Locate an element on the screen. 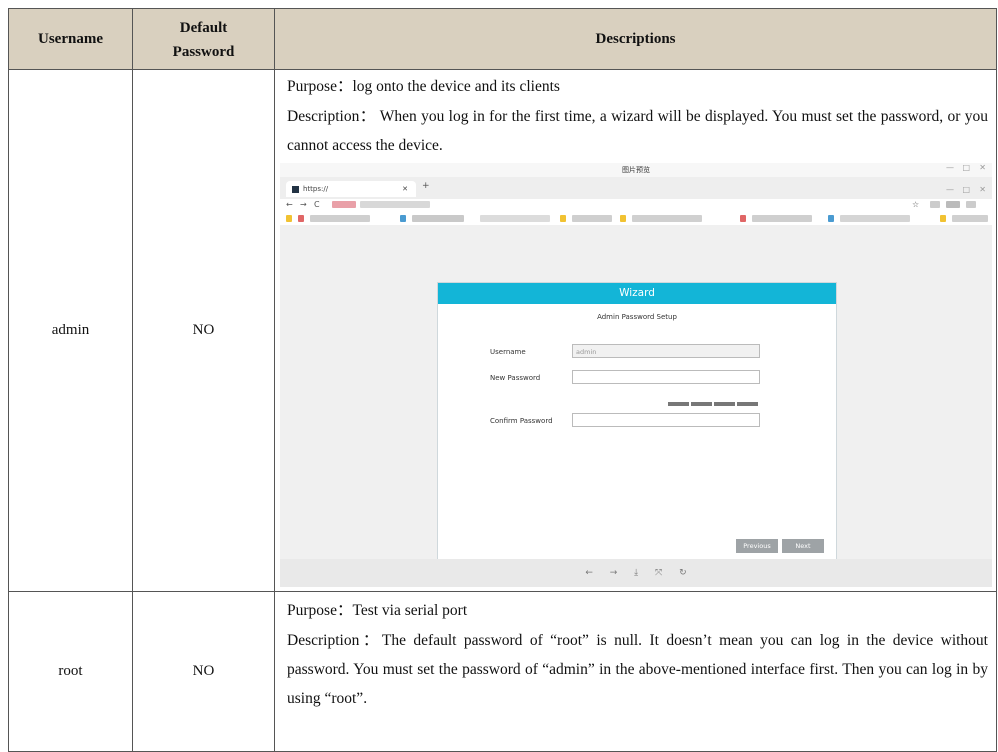 This screenshot has width=998, height=752. username-label: Username is located at coordinates (508, 352).